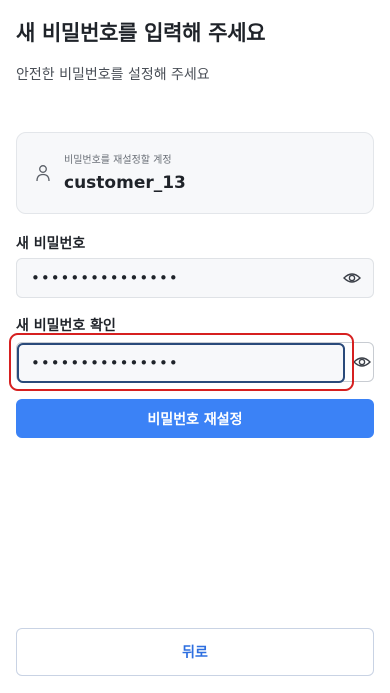 The width and height of the screenshot is (390, 693). I want to click on reset-password-button: 비밀번호 재설정, so click(195, 418).